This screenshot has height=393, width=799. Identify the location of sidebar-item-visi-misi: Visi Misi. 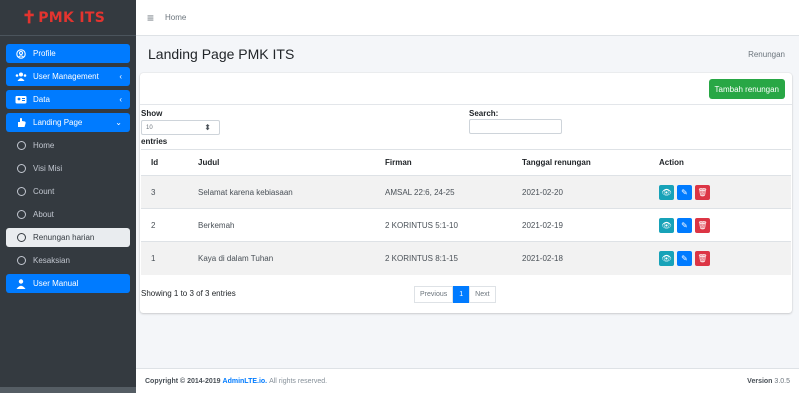
(68, 168).